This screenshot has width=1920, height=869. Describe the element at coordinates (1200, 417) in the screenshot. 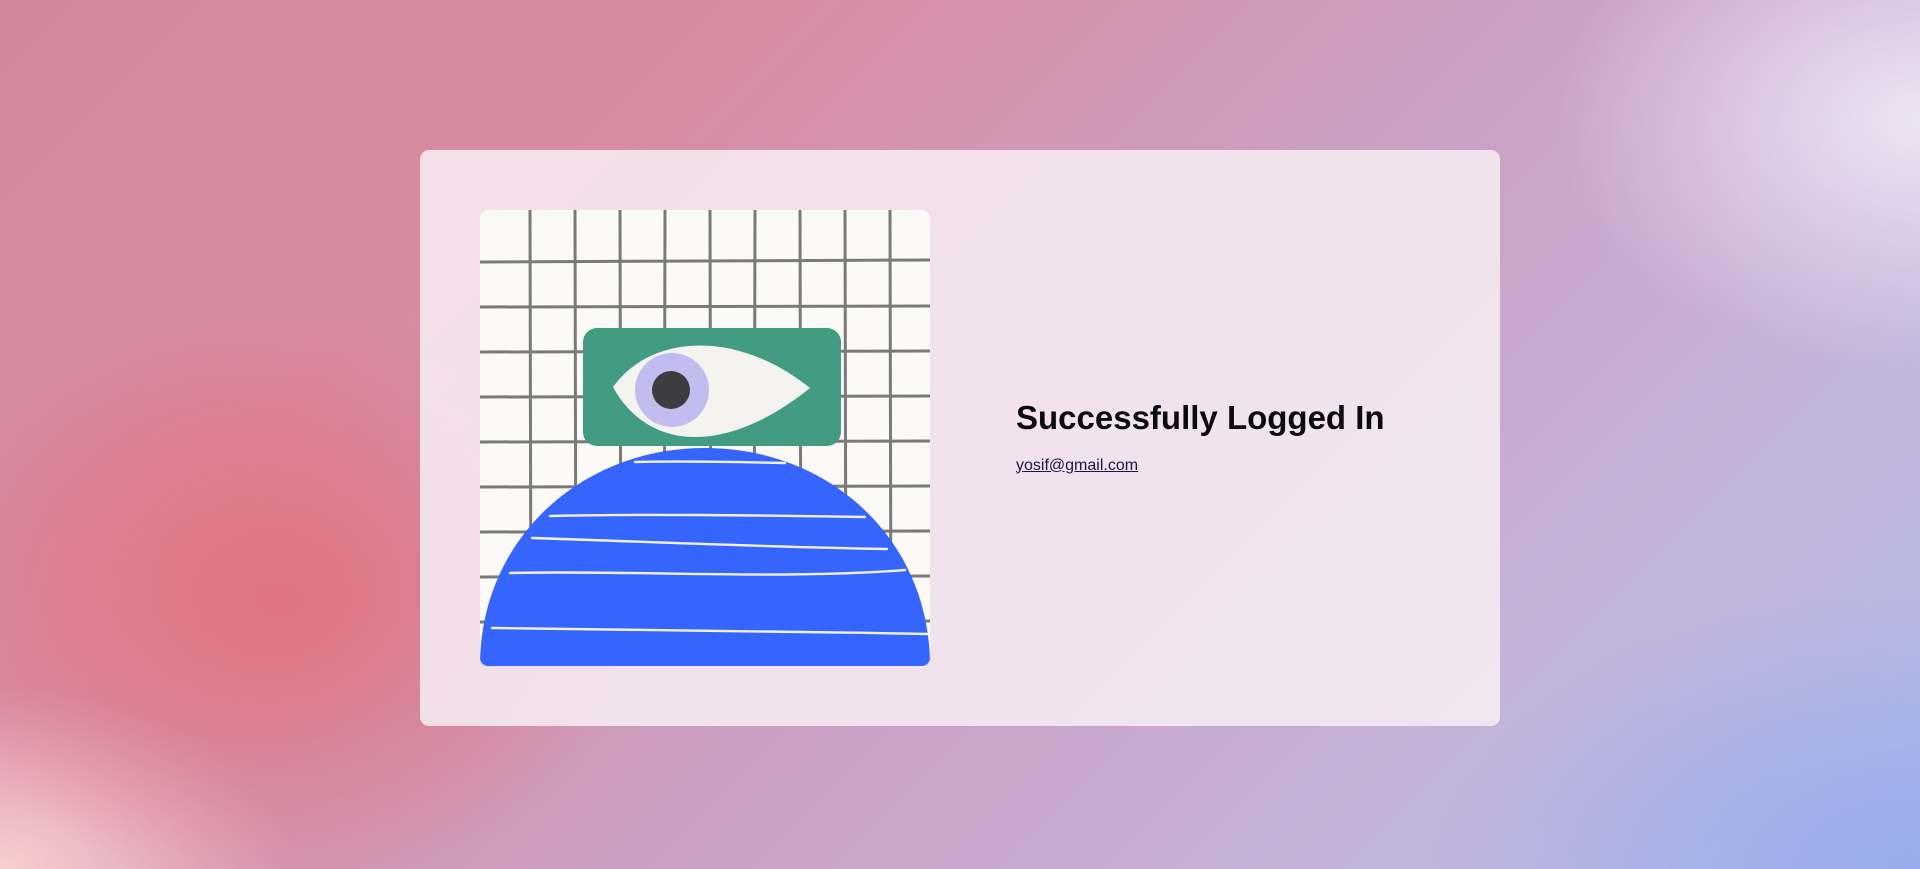

I see `page-title: Successfully Logged In` at that location.